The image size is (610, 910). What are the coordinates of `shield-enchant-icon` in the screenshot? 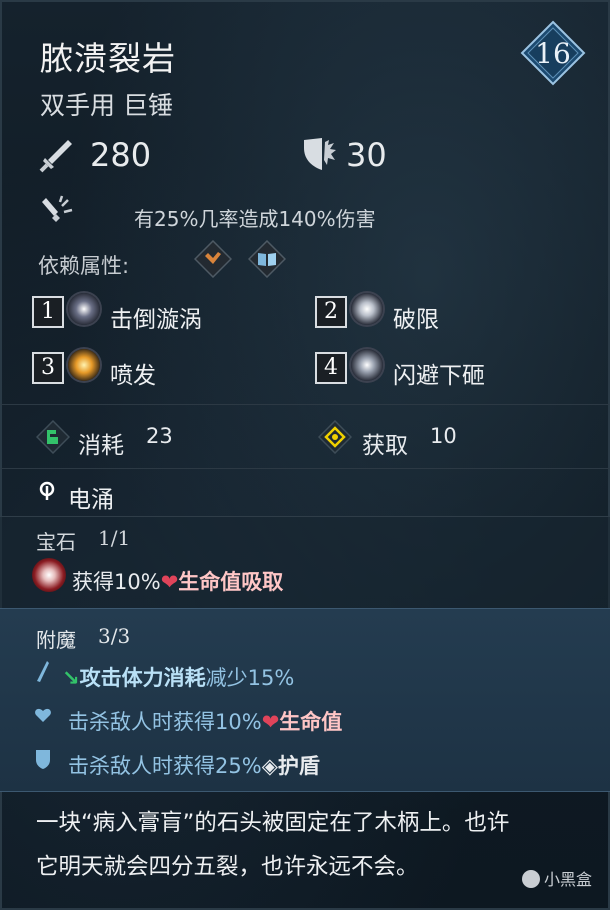 It's located at (43, 759).